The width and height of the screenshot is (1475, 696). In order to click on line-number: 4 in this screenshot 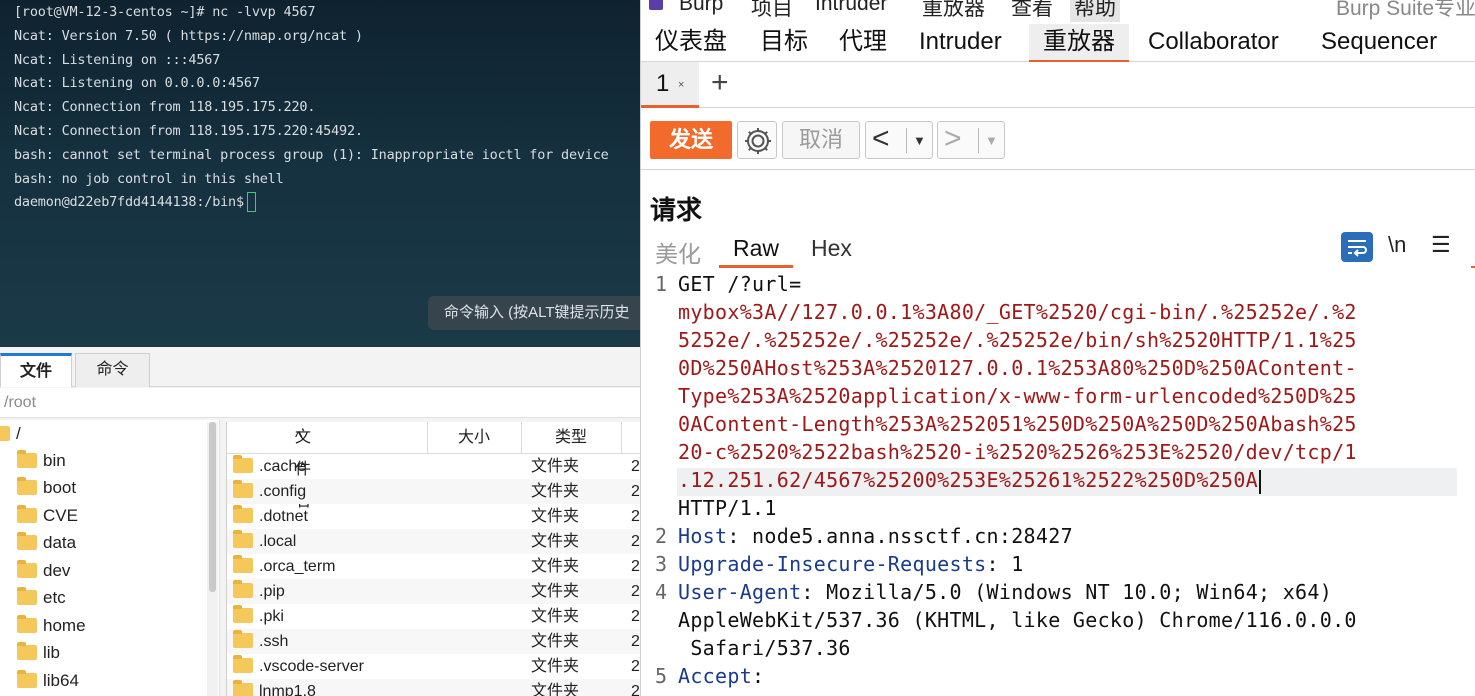, I will do `click(661, 592)`.